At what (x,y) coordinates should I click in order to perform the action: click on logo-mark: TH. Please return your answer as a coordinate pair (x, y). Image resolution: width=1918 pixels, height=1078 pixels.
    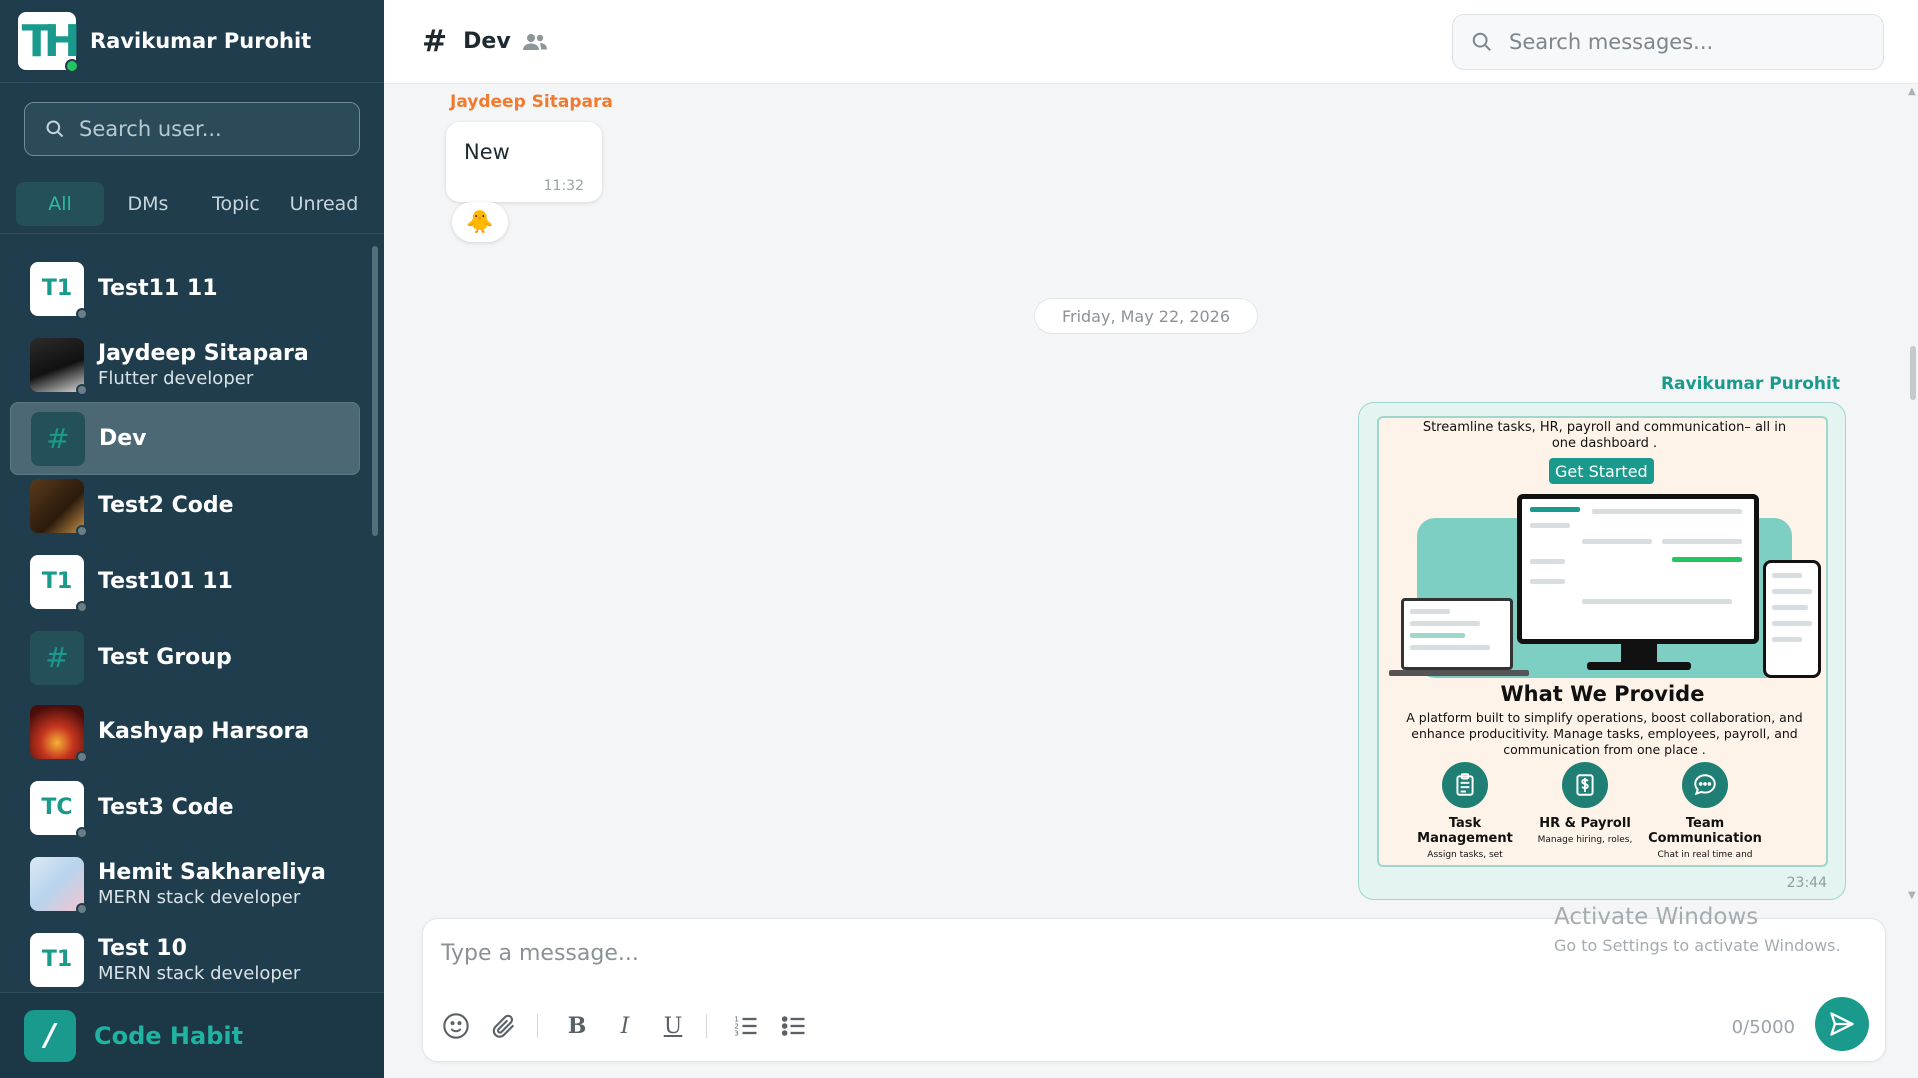
    Looking at the image, I should click on (51, 41).